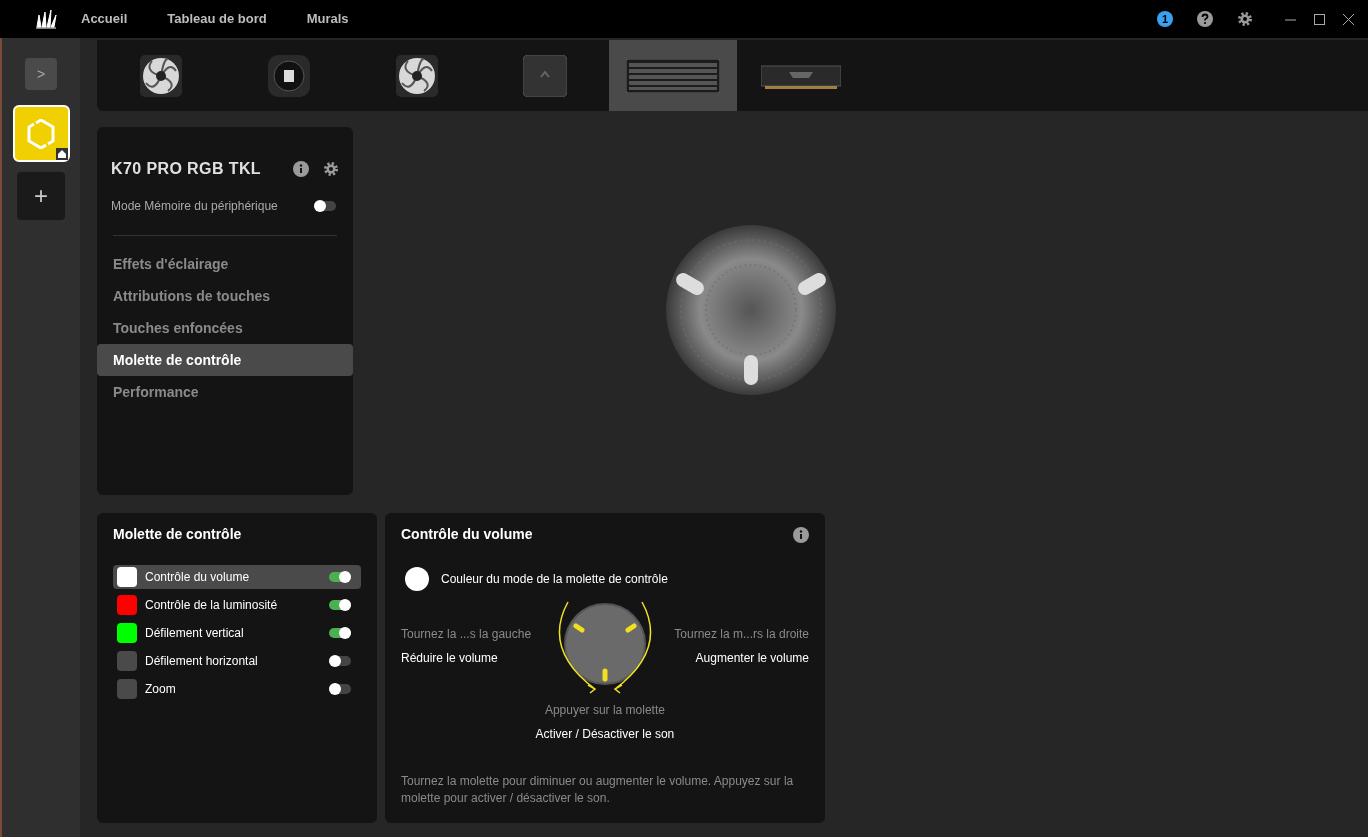 This screenshot has width=1368, height=837. Describe the element at coordinates (160, 689) in the screenshot. I see `mode-label: Zoom` at that location.